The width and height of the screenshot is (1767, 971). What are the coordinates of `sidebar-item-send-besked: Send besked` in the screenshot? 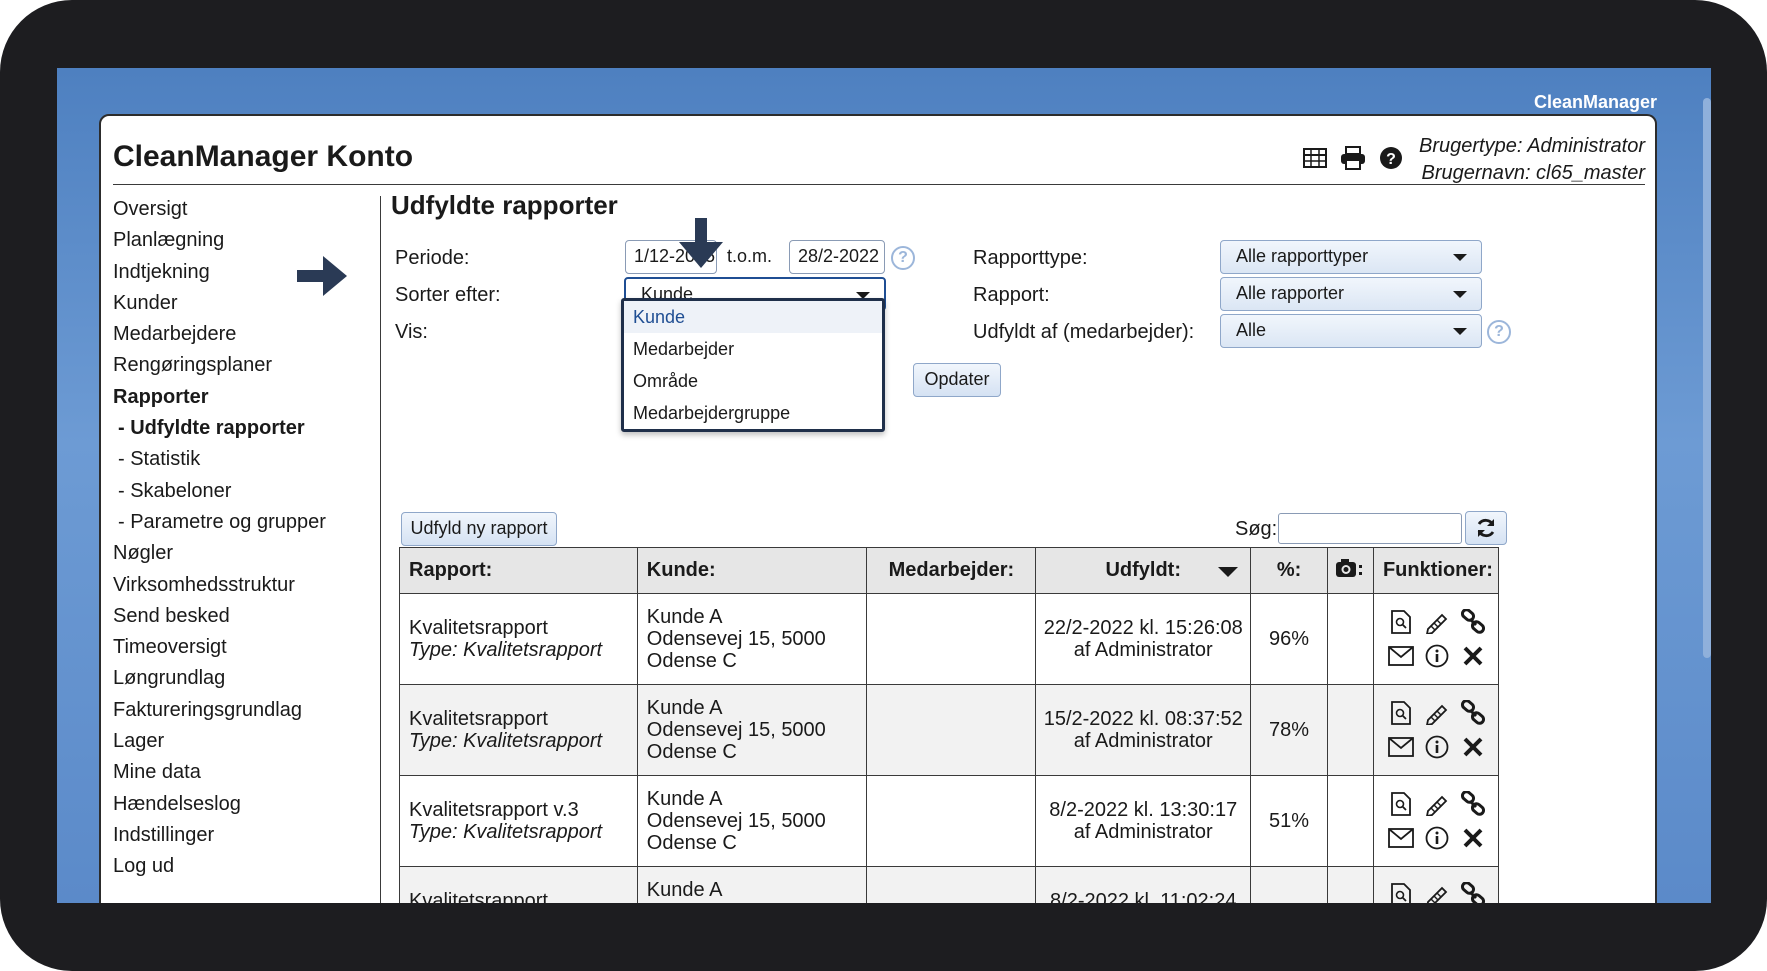 It's located at (243, 616).